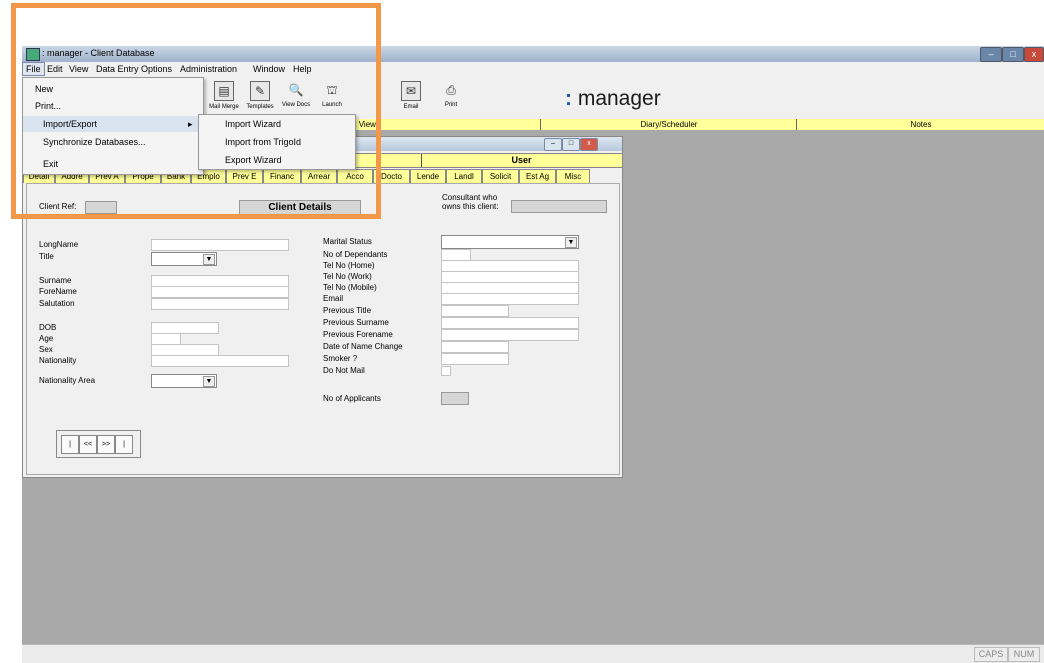 Image resolution: width=1044 pixels, height=663 pixels. What do you see at coordinates (589, 144) in the screenshot?
I see `child-close-button: x` at bounding box center [589, 144].